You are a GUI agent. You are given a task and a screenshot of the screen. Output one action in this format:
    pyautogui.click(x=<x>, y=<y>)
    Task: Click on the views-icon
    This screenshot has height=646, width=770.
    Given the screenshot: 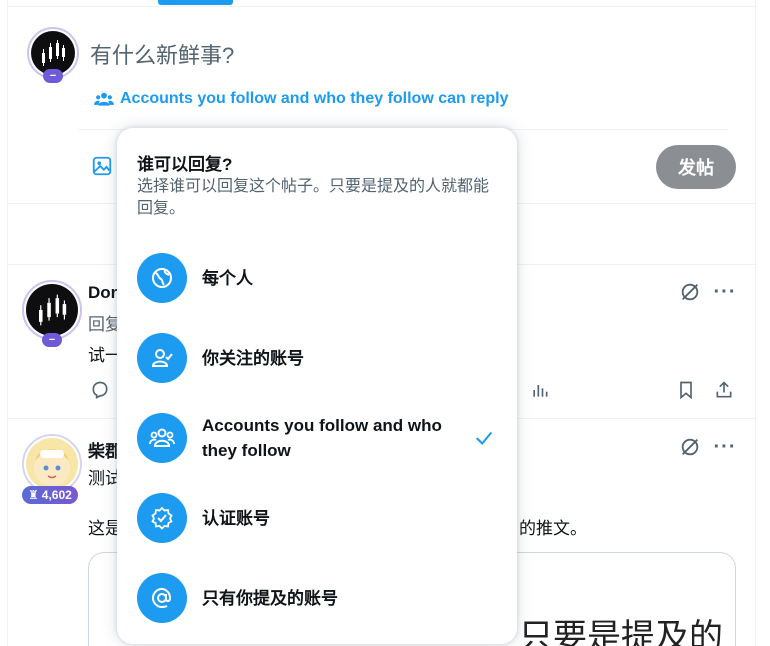 What is the action you would take?
    pyautogui.click(x=540, y=390)
    